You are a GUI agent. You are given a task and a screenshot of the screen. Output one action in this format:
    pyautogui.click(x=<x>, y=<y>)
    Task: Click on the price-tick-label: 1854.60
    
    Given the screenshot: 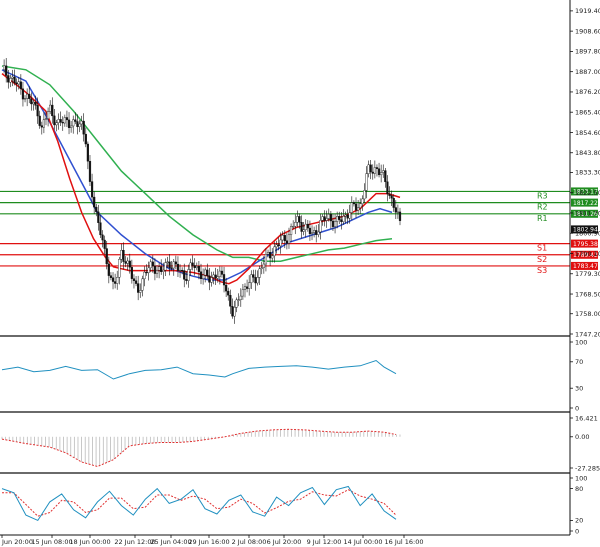 What is the action you would take?
    pyautogui.click(x=587, y=133)
    